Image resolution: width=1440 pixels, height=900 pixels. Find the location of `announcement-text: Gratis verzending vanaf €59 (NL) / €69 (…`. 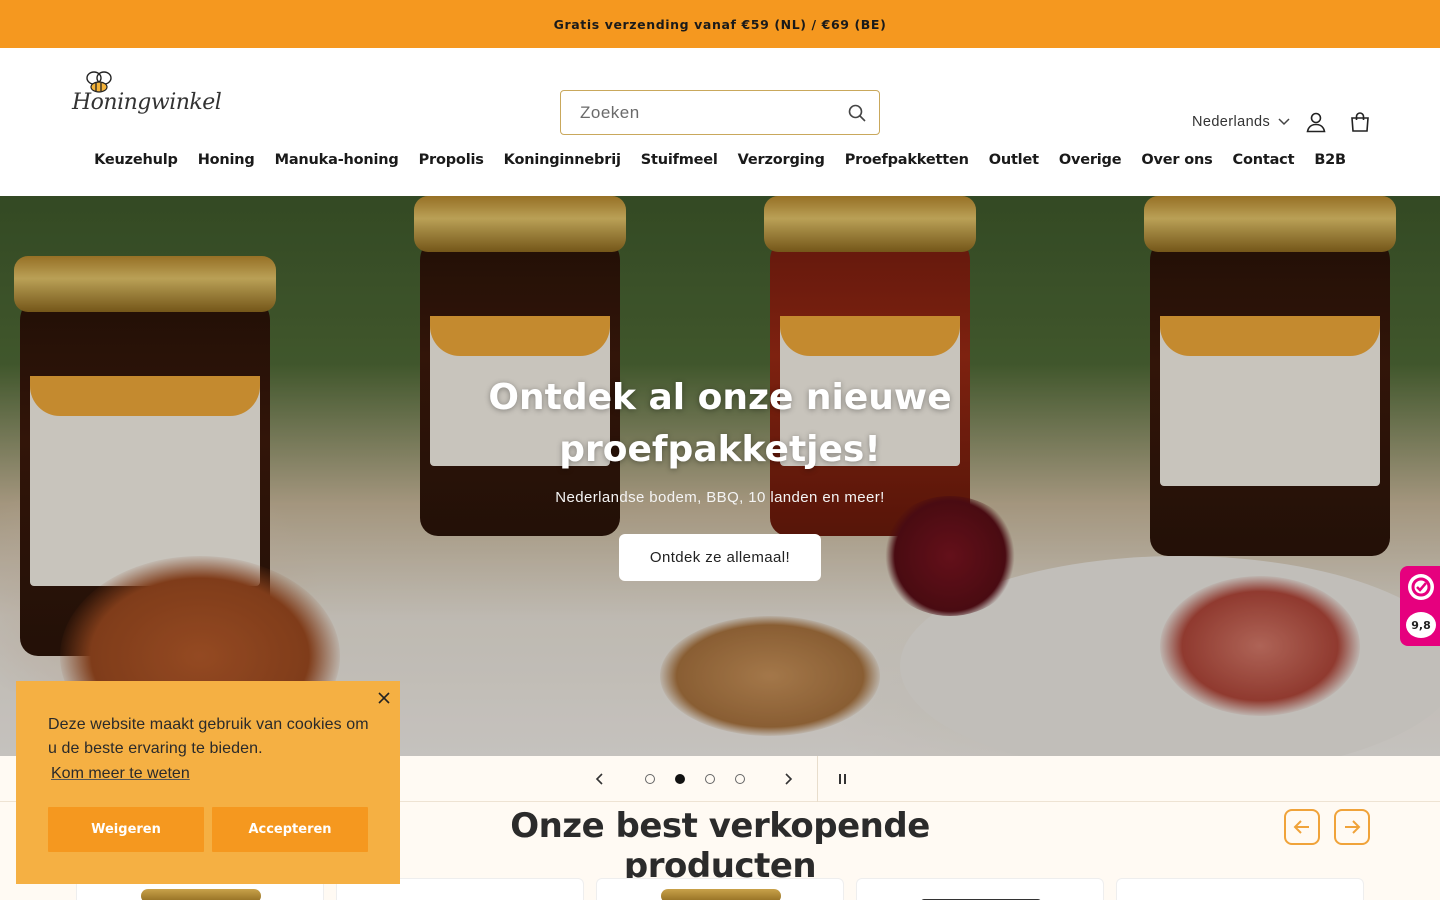

announcement-text: Gratis verzending vanaf €59 (NL) / €69 (… is located at coordinates (720, 24).